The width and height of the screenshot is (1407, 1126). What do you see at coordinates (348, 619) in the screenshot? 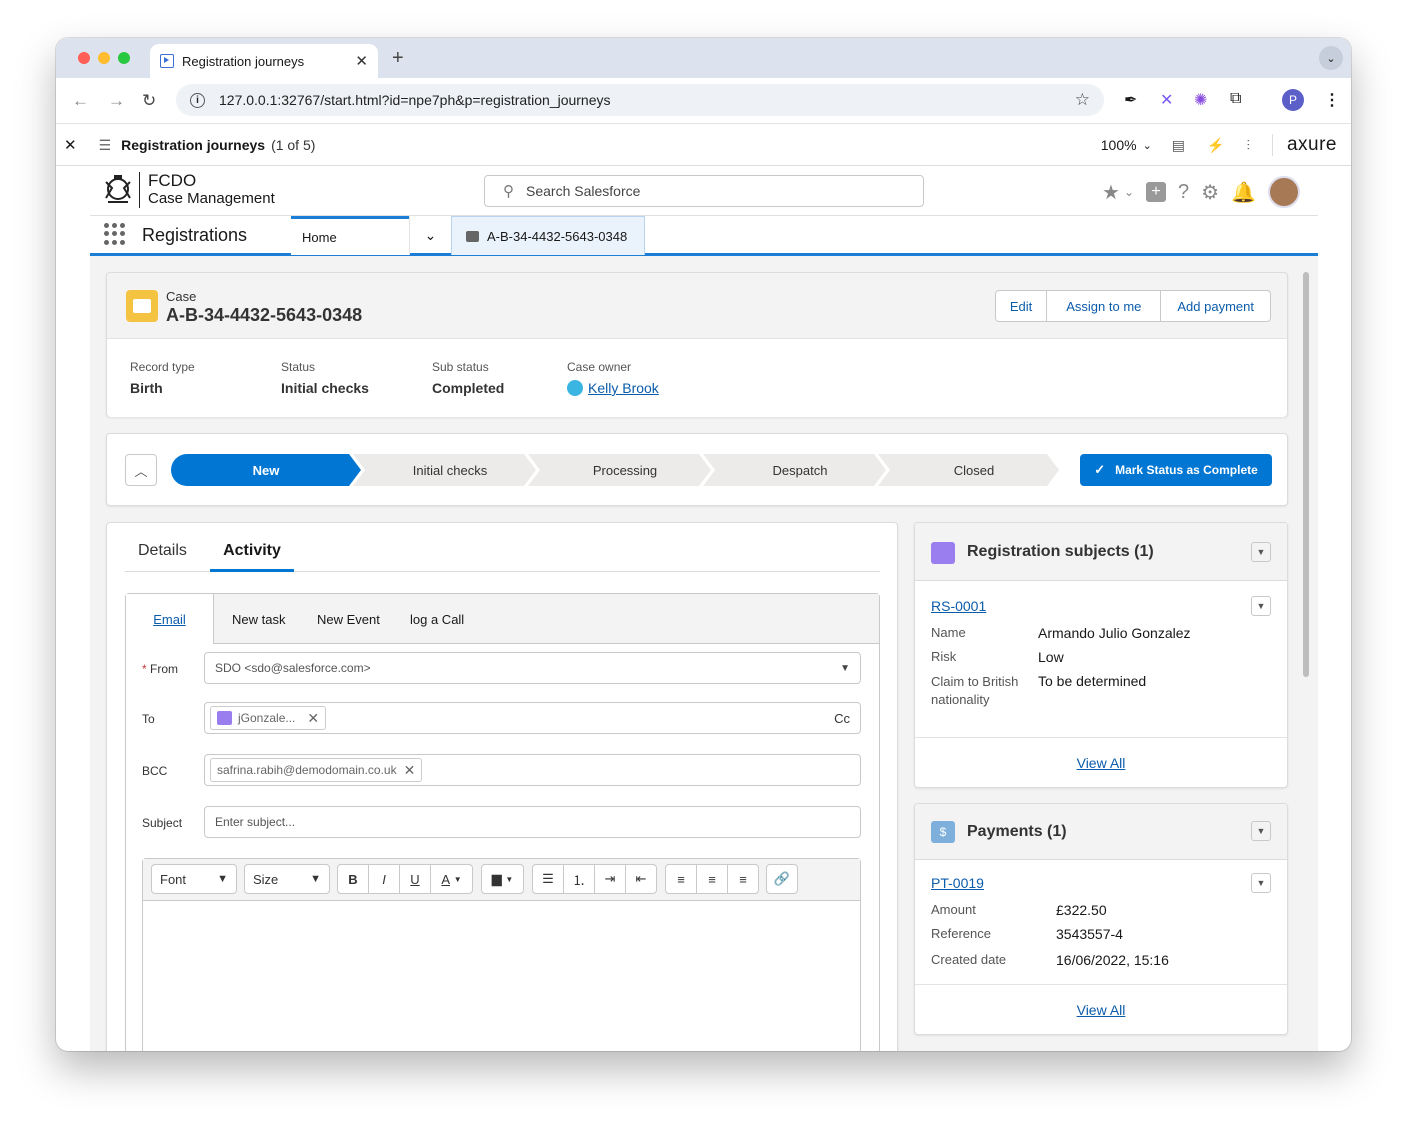
I see `tab-new-event: New Event` at bounding box center [348, 619].